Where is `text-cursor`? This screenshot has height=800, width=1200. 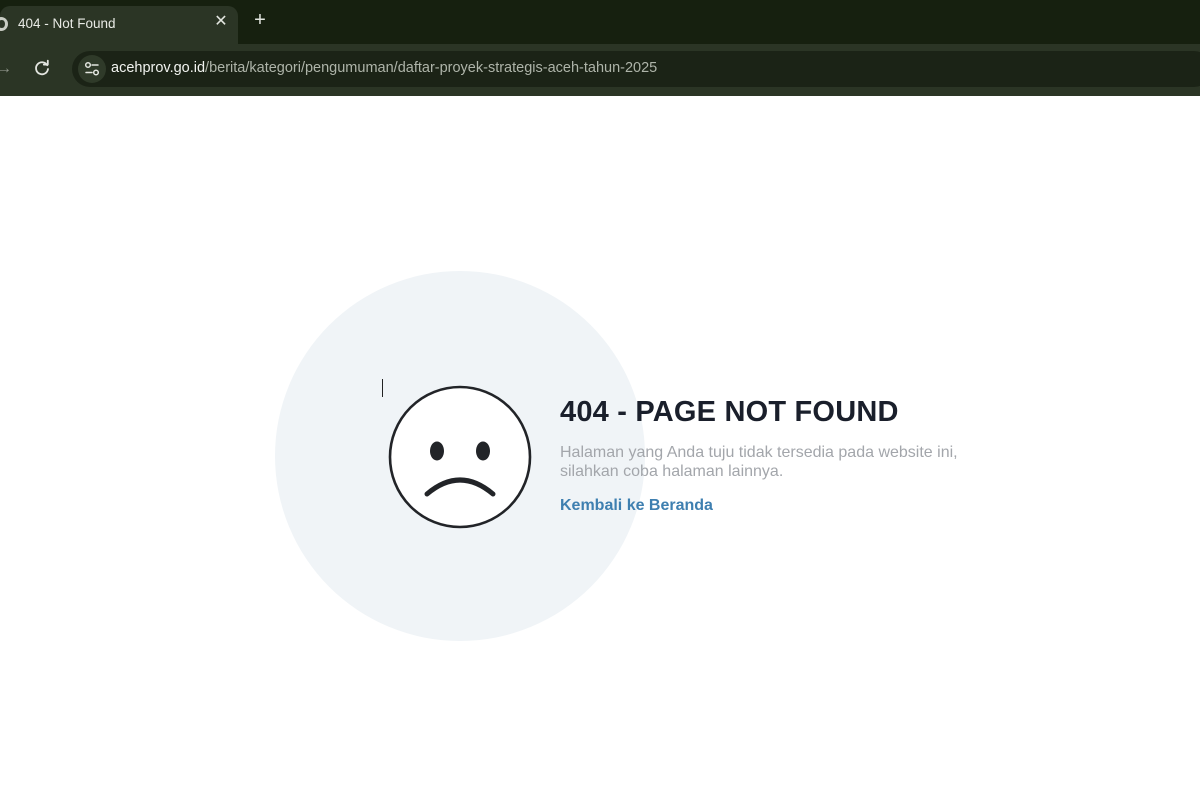
text-cursor is located at coordinates (382, 388).